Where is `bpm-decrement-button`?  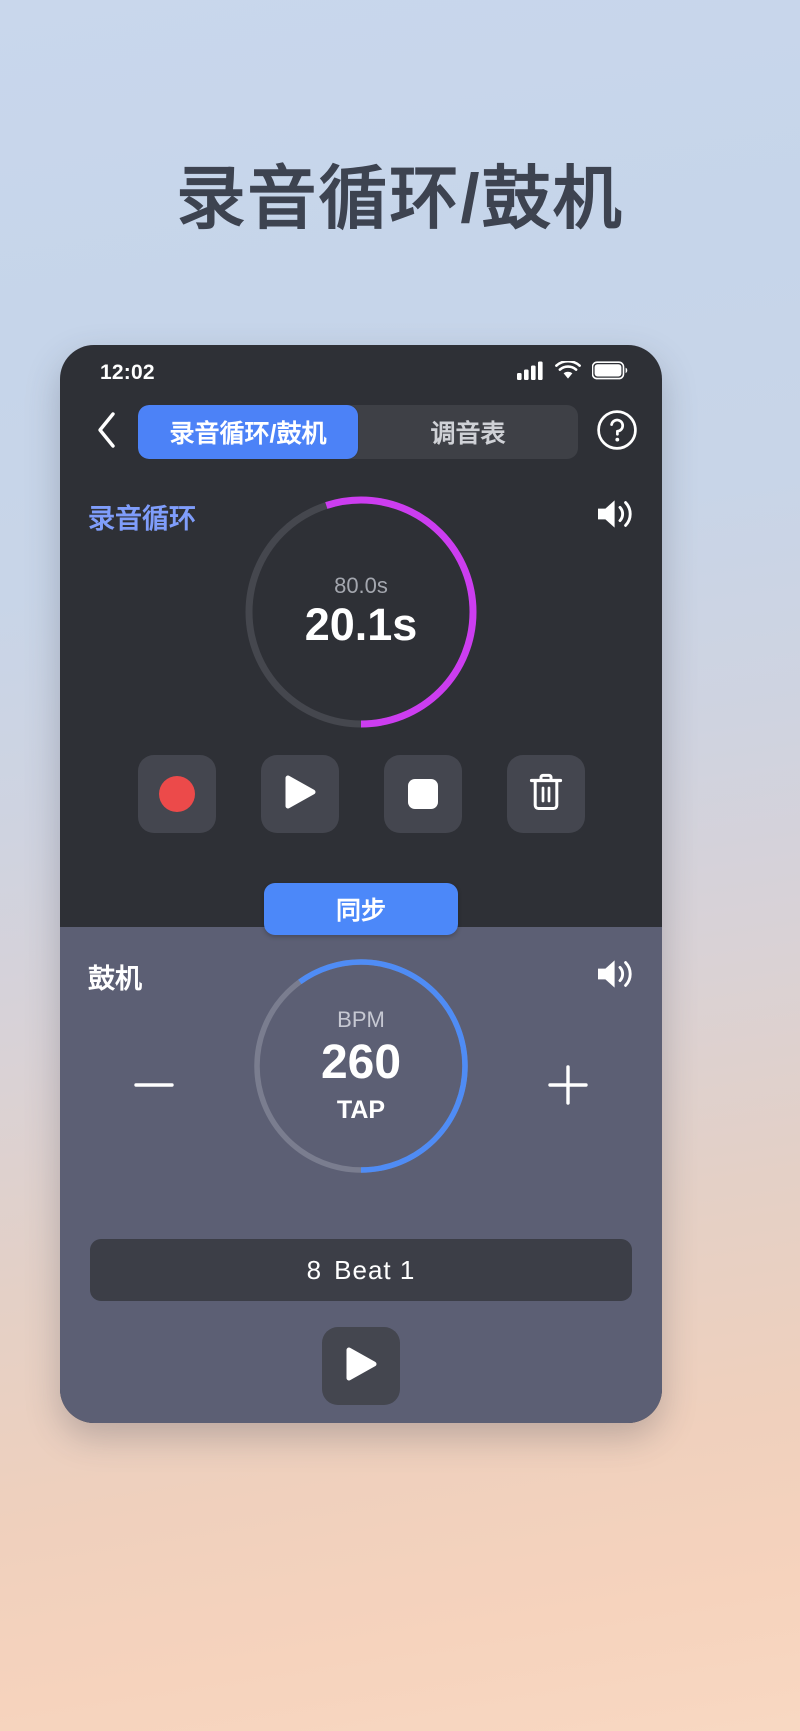
bpm-decrement-button is located at coordinates (154, 1087).